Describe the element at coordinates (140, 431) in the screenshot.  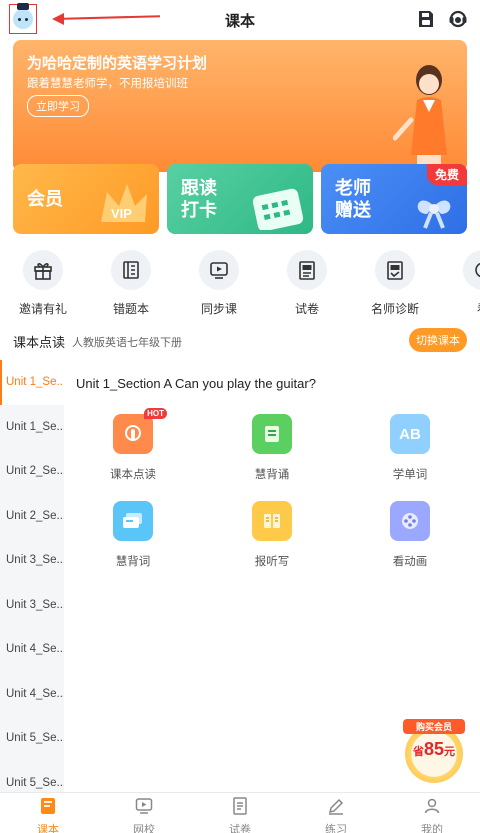
I see `click-read-icon: HOT` at that location.